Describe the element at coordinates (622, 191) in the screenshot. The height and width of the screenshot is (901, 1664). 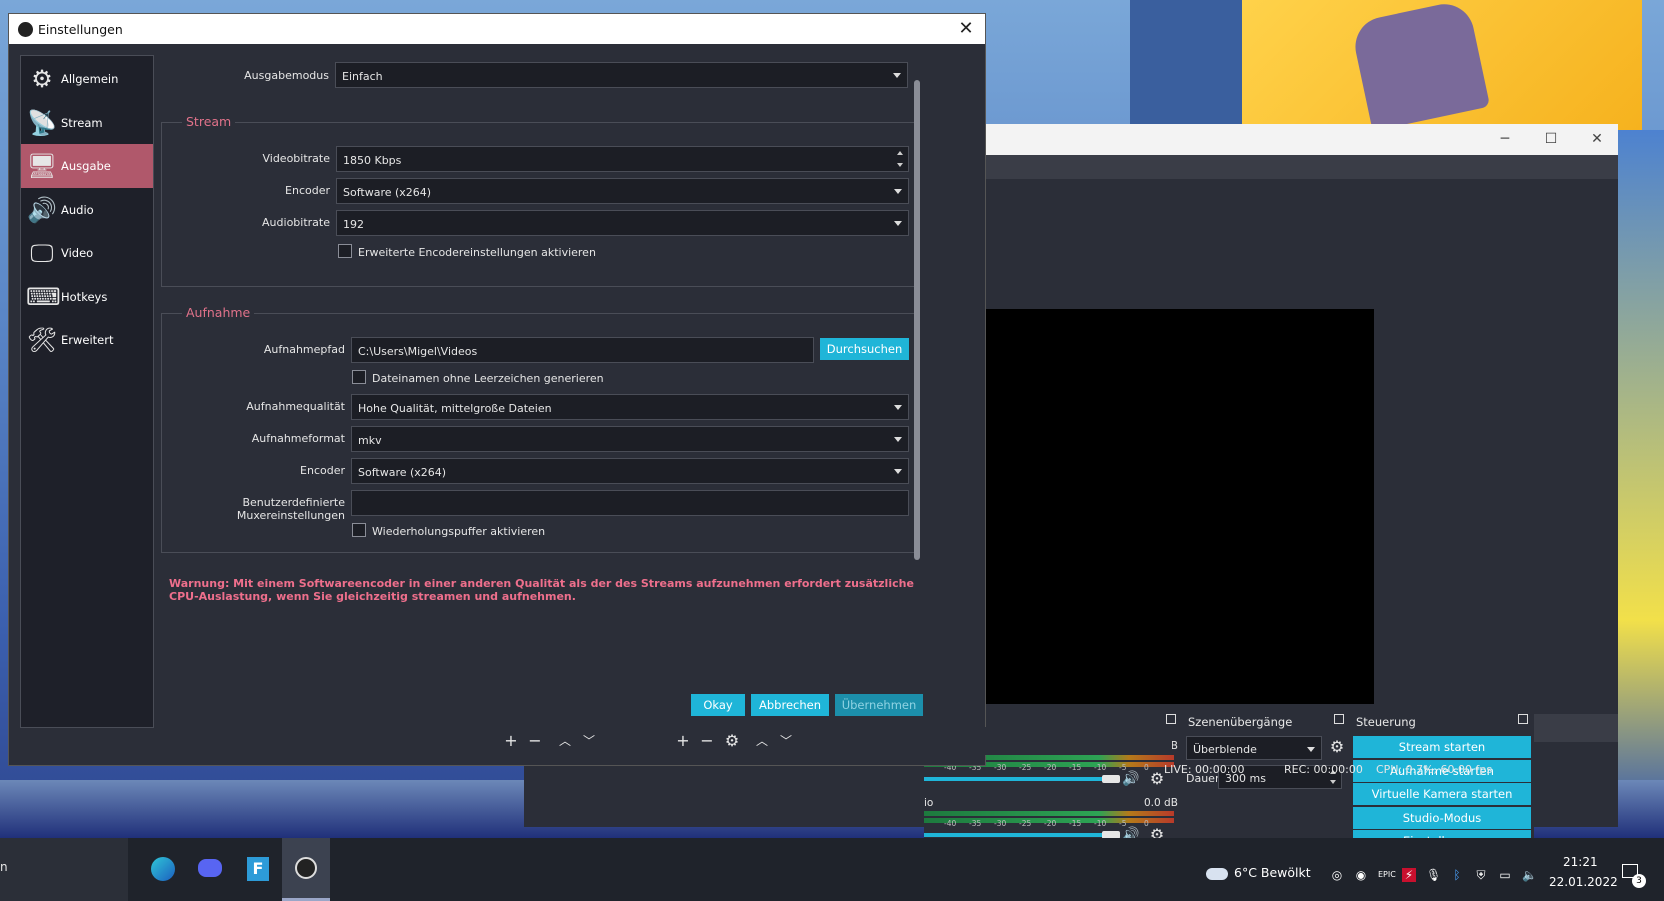
I see `stream-encoder-select: Software (x264)` at that location.